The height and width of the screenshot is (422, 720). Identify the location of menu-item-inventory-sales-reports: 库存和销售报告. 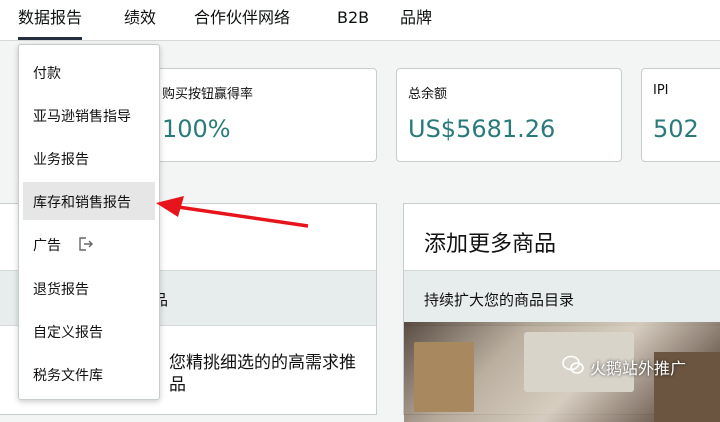
(89, 201).